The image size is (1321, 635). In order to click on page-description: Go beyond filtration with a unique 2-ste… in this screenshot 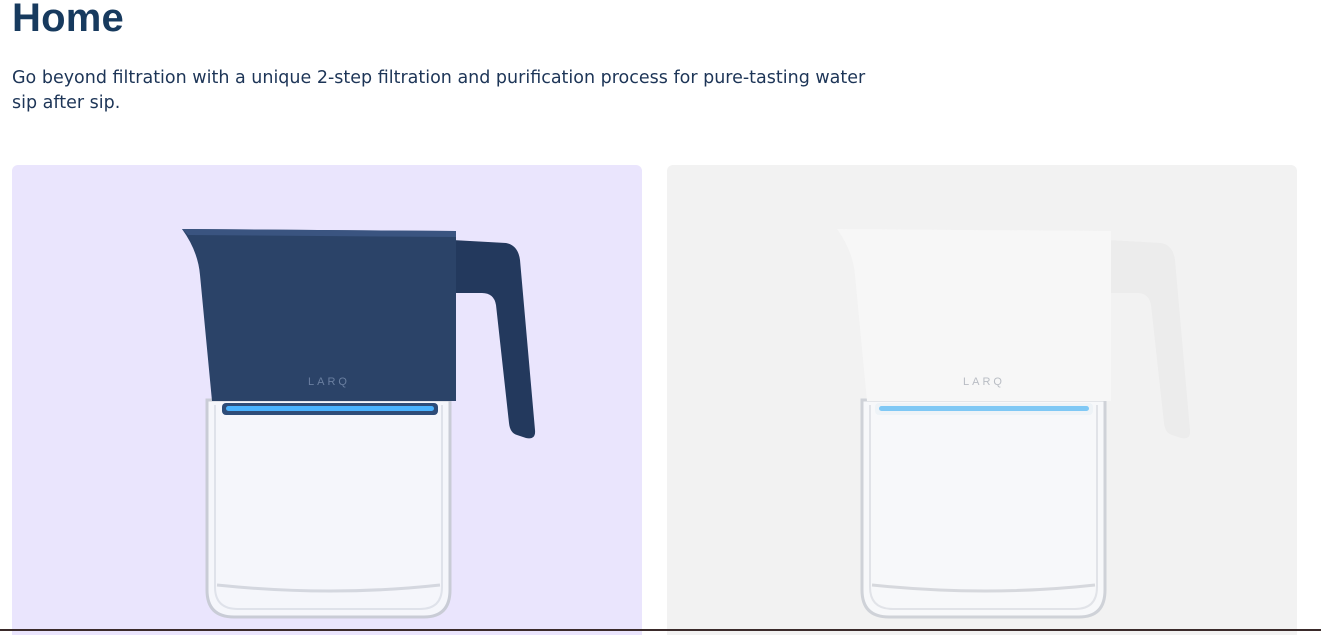, I will do `click(439, 90)`.